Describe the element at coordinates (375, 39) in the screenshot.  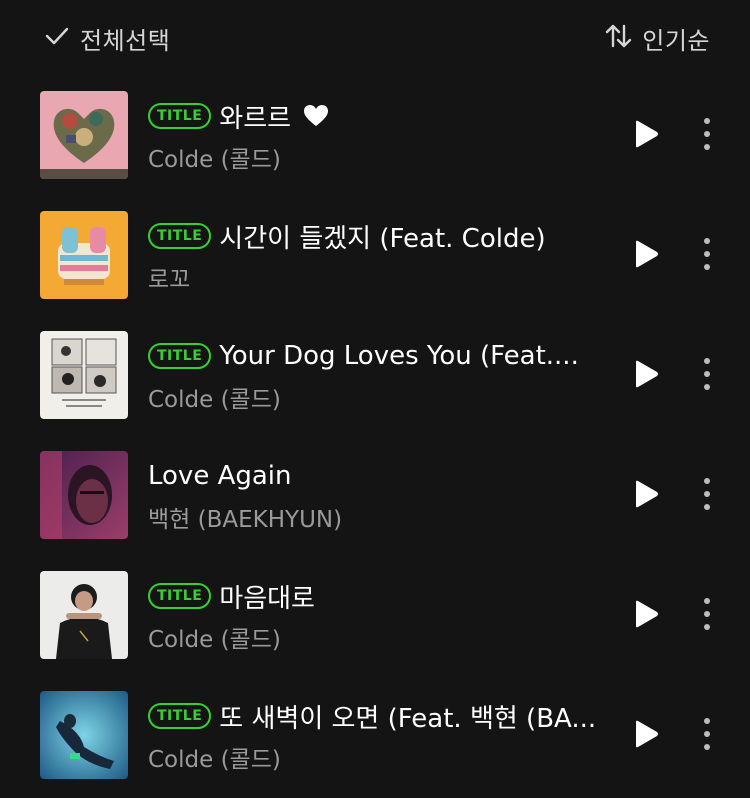
I see `list-header: 전체선택 인기순` at that location.